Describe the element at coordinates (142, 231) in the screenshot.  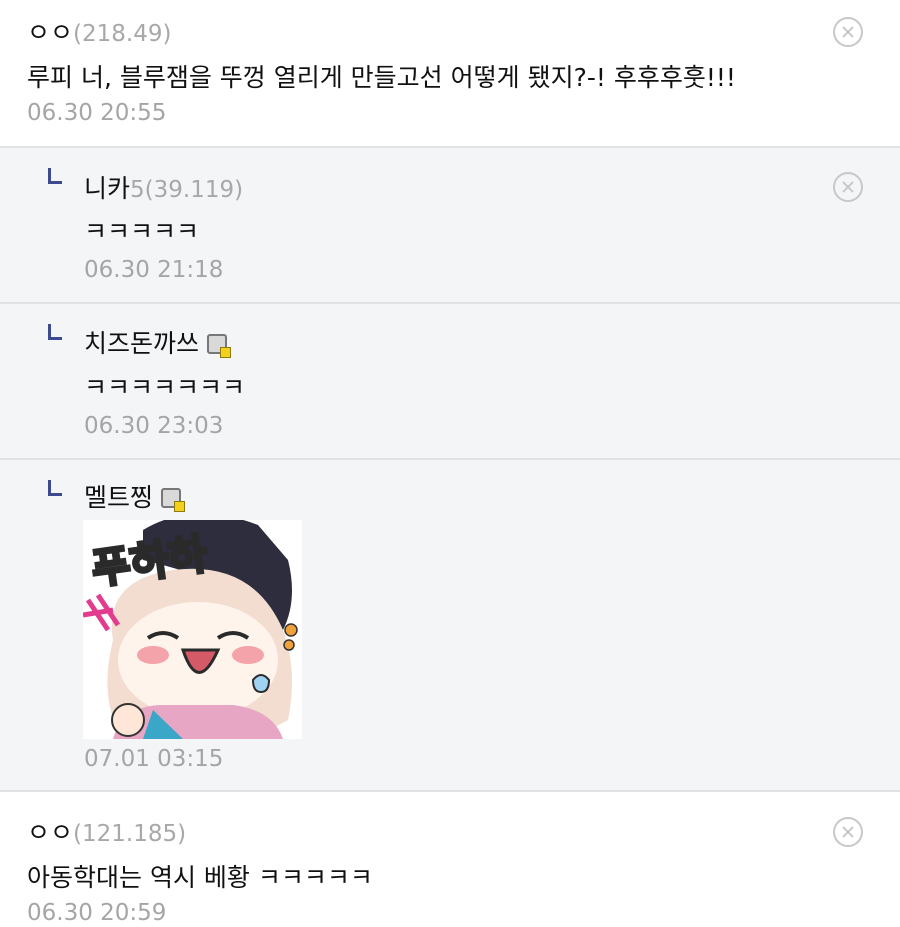
I see `comment-text: ㅋㅋㅋㅋㅋ` at that location.